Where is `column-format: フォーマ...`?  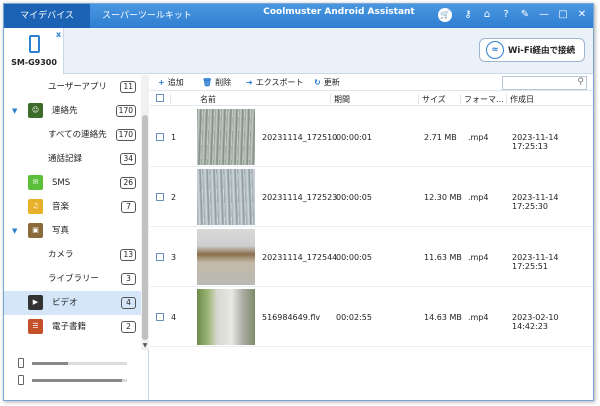 column-format: フォーマ... is located at coordinates (484, 99).